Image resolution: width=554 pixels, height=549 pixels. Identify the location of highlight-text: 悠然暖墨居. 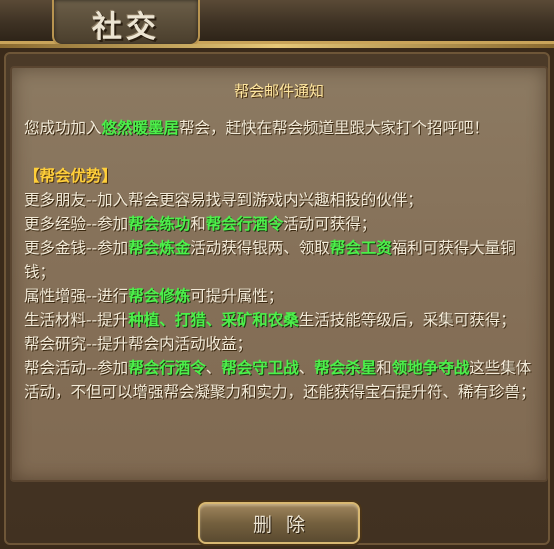
(140, 128).